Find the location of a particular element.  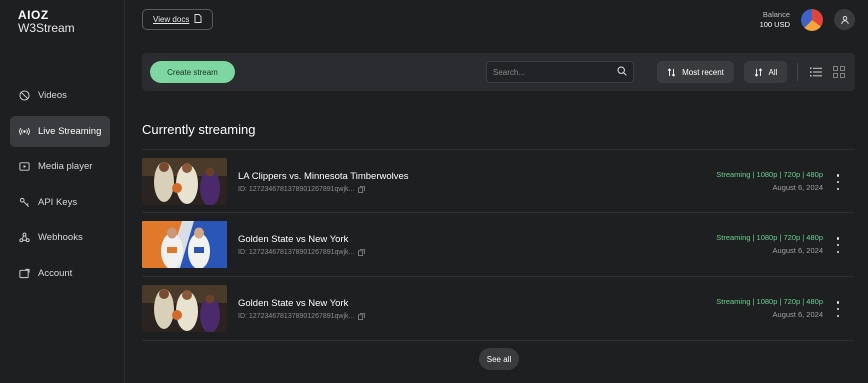

broadcast-icon is located at coordinates (24, 131).